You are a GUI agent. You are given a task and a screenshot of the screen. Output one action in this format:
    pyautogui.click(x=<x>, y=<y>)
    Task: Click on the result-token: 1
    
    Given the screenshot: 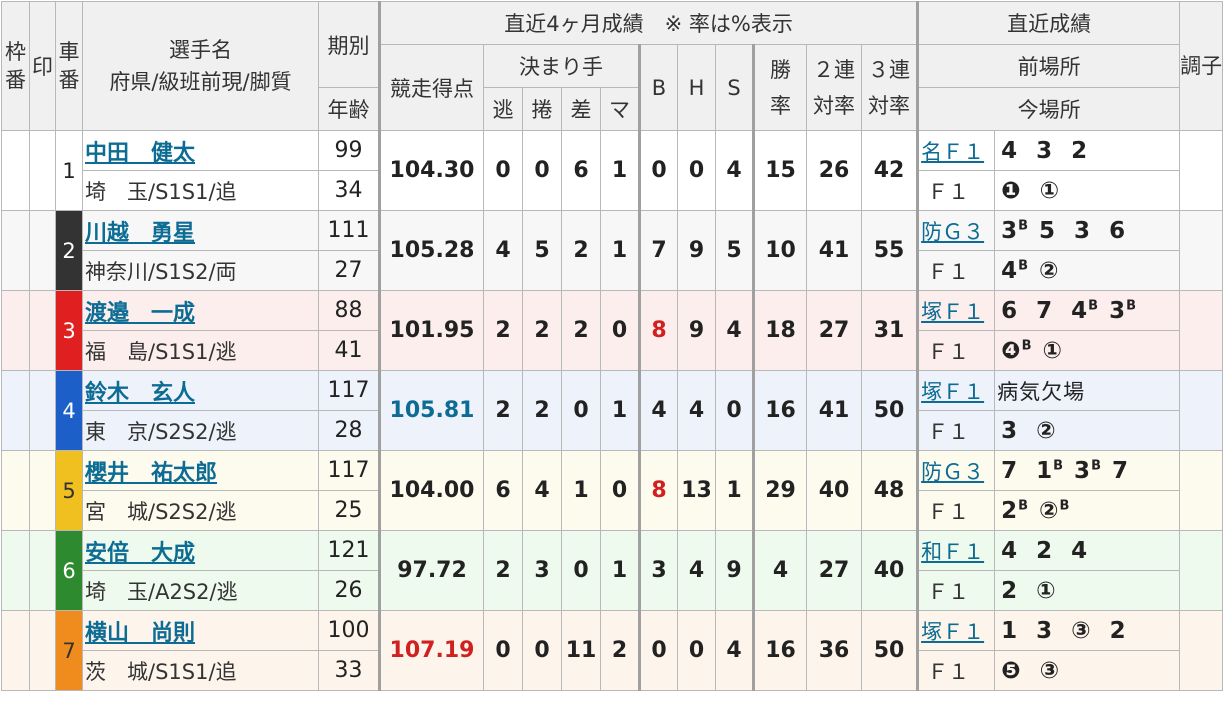 What is the action you would take?
    pyautogui.click(x=1010, y=630)
    